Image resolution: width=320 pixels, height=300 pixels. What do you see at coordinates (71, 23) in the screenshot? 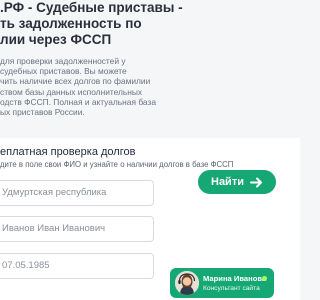
I see `title-line-2: ть задолженность по` at bounding box center [71, 23].